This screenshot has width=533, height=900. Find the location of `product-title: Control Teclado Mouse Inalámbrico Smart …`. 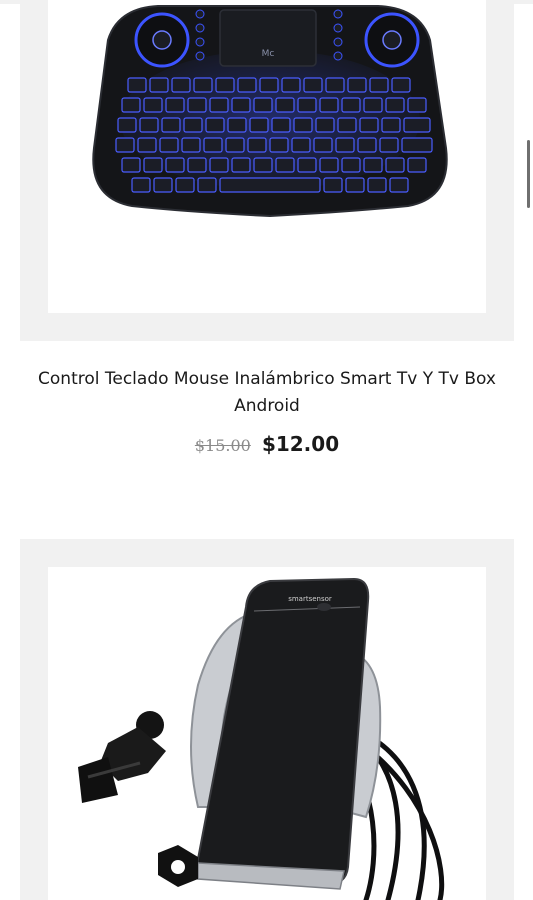

product-title: Control Teclado Mouse Inalámbrico Smart … is located at coordinates (267, 393).